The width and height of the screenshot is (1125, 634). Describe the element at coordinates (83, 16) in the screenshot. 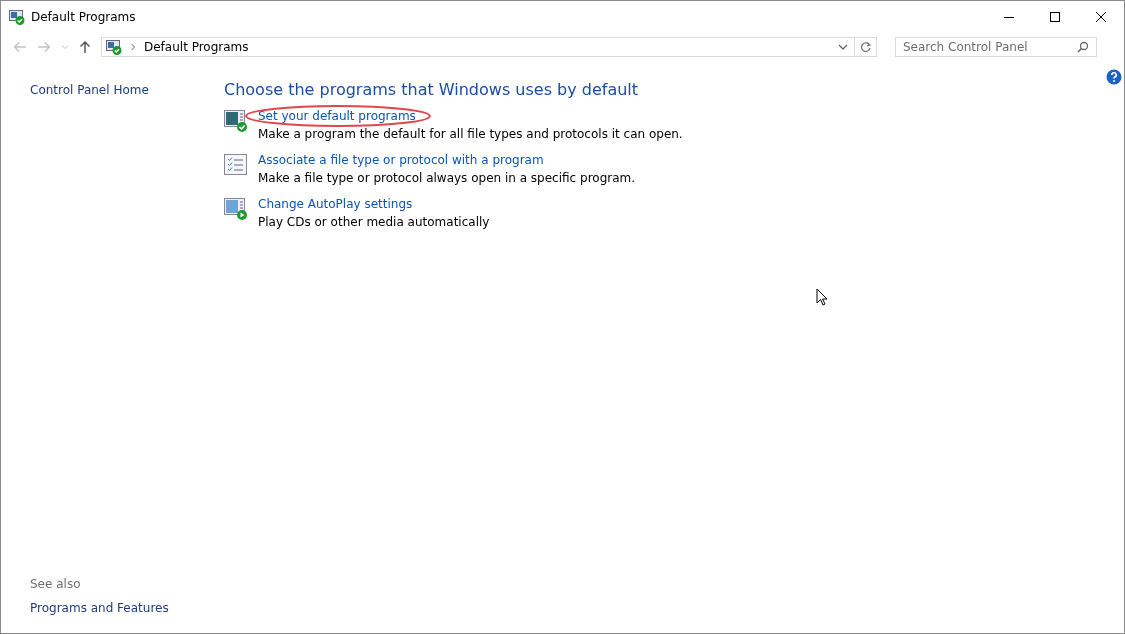

I see `window-title: Default Programs` at that location.